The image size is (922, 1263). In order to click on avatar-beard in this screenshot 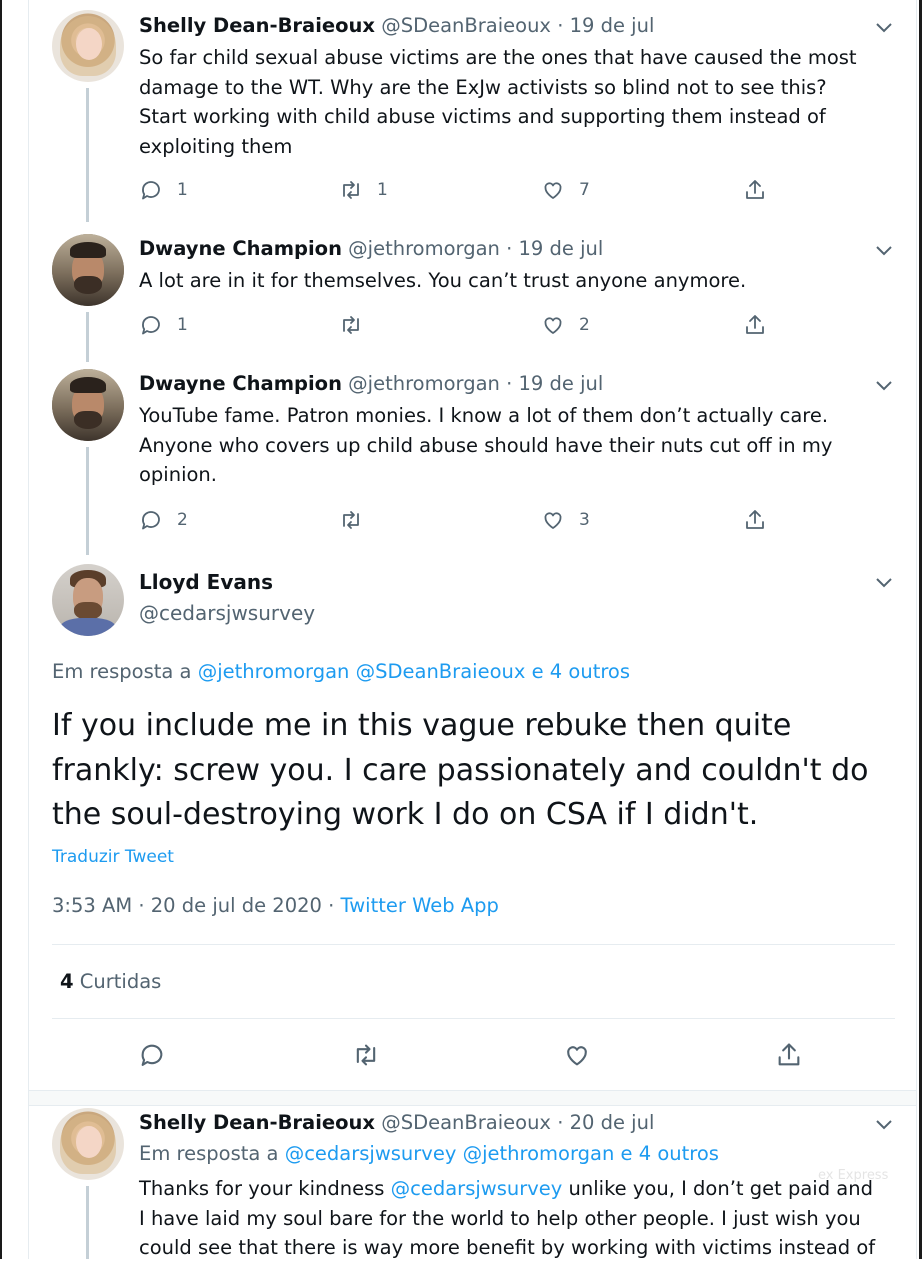, I will do `click(88, 420)`.